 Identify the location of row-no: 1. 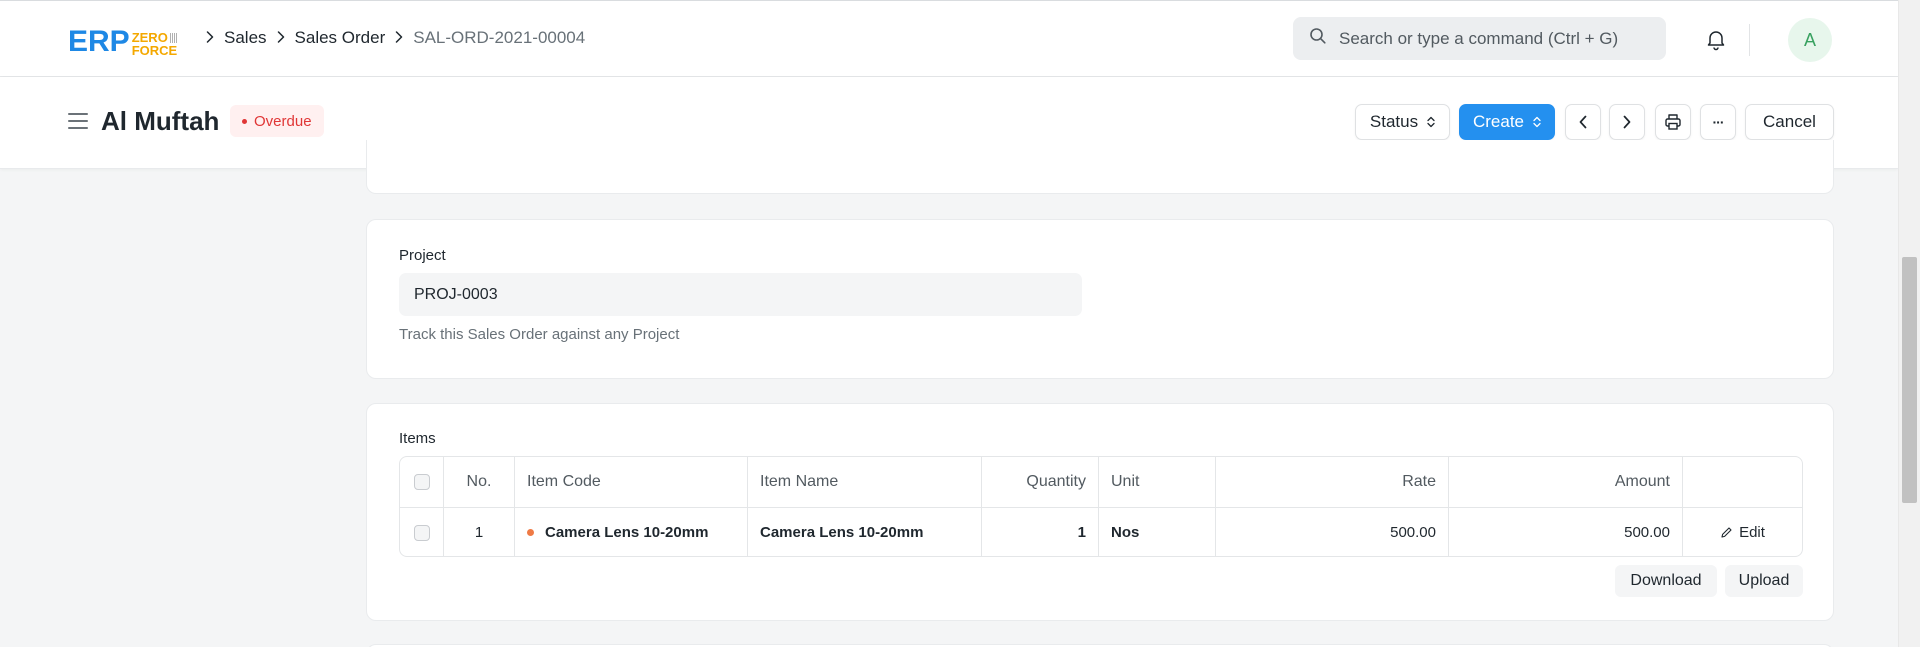
(479, 532).